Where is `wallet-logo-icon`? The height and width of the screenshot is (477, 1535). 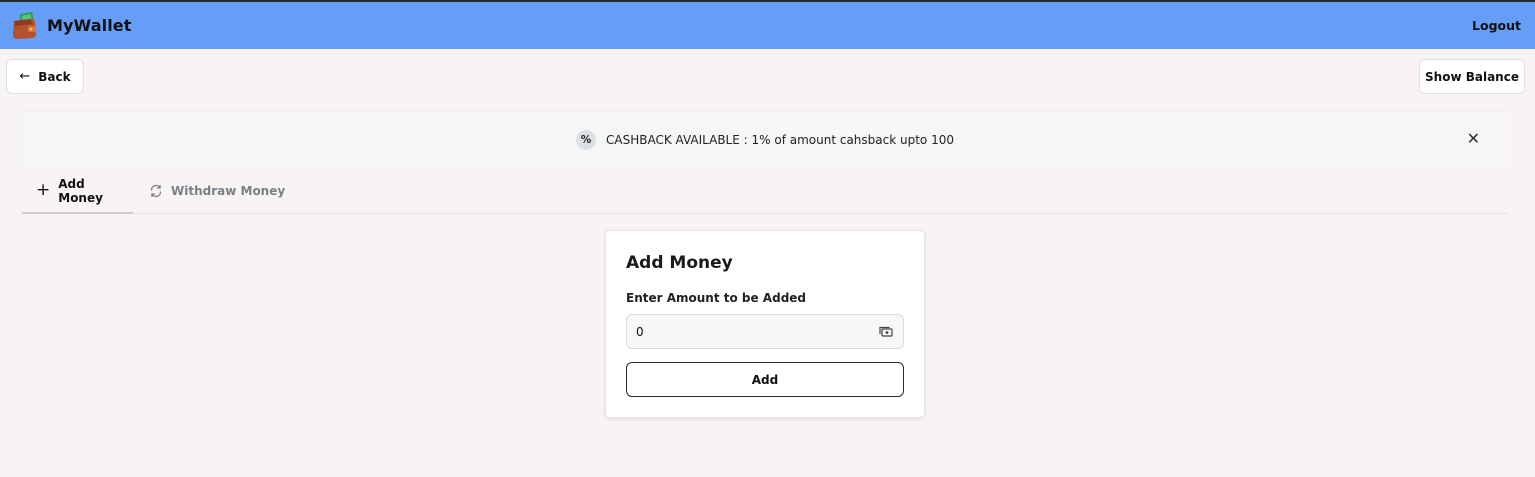
wallet-logo-icon is located at coordinates (24, 25).